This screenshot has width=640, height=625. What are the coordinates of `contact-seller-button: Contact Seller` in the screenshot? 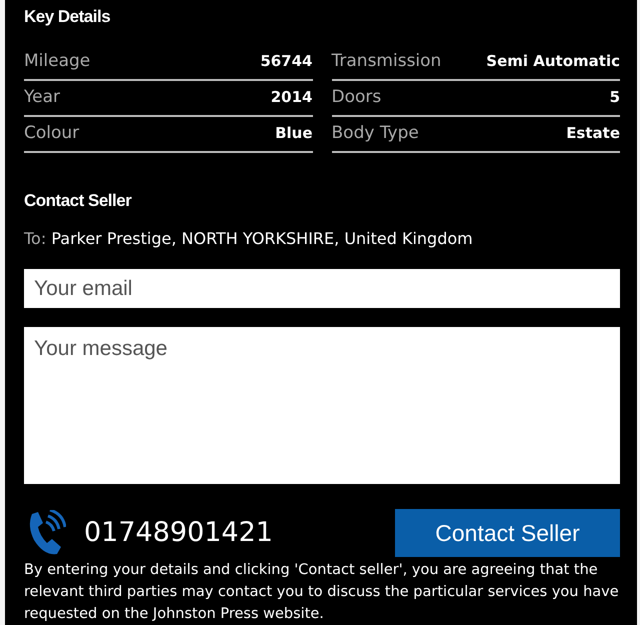 It's located at (507, 533).